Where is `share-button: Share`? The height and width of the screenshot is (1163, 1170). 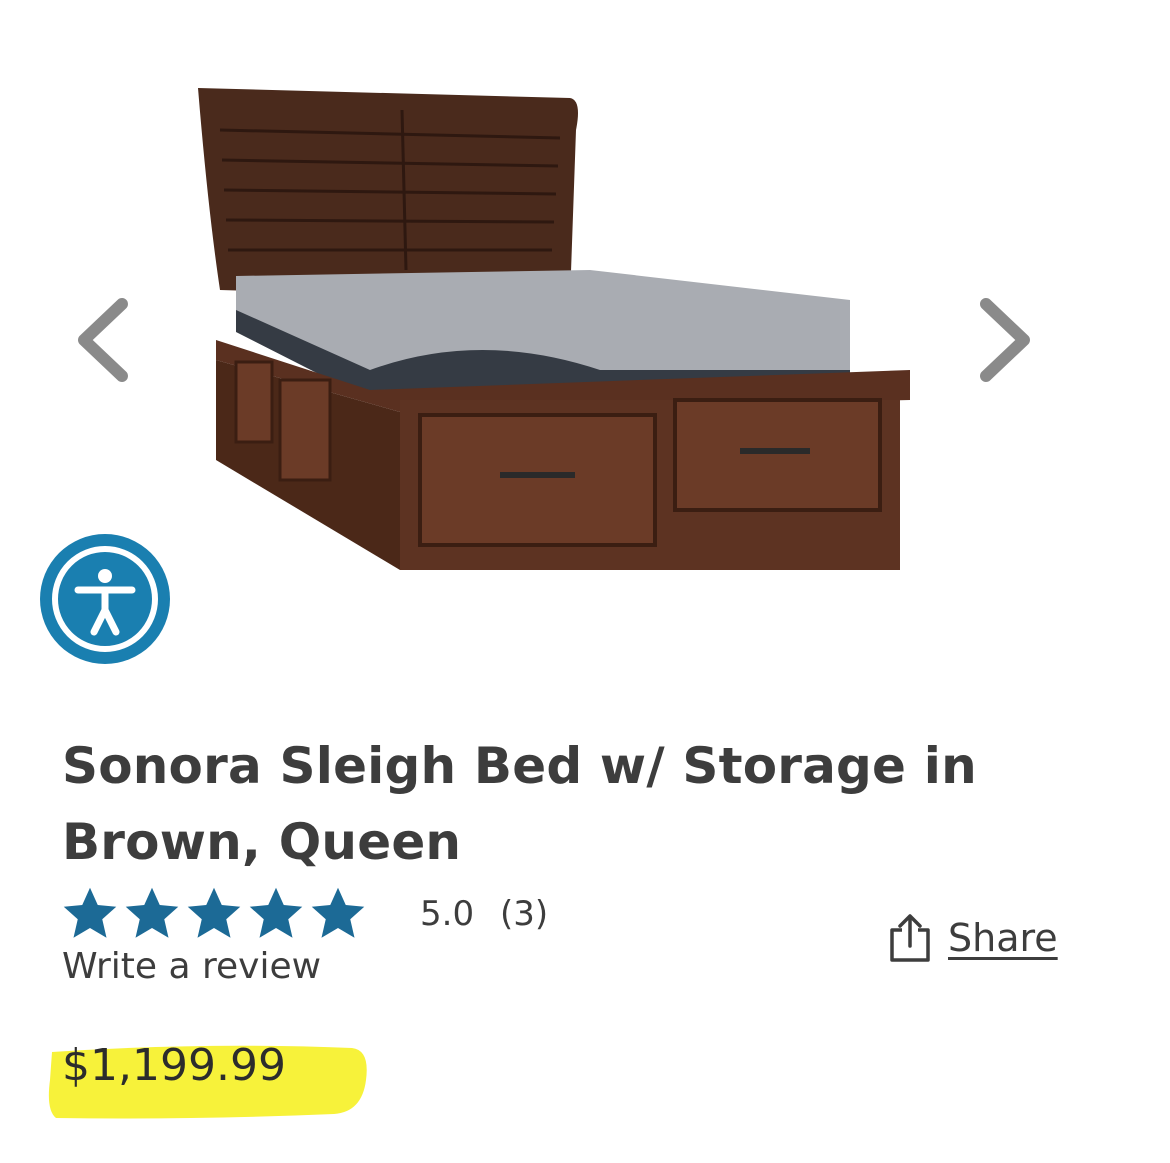
share-button: Share is located at coordinates (973, 938).